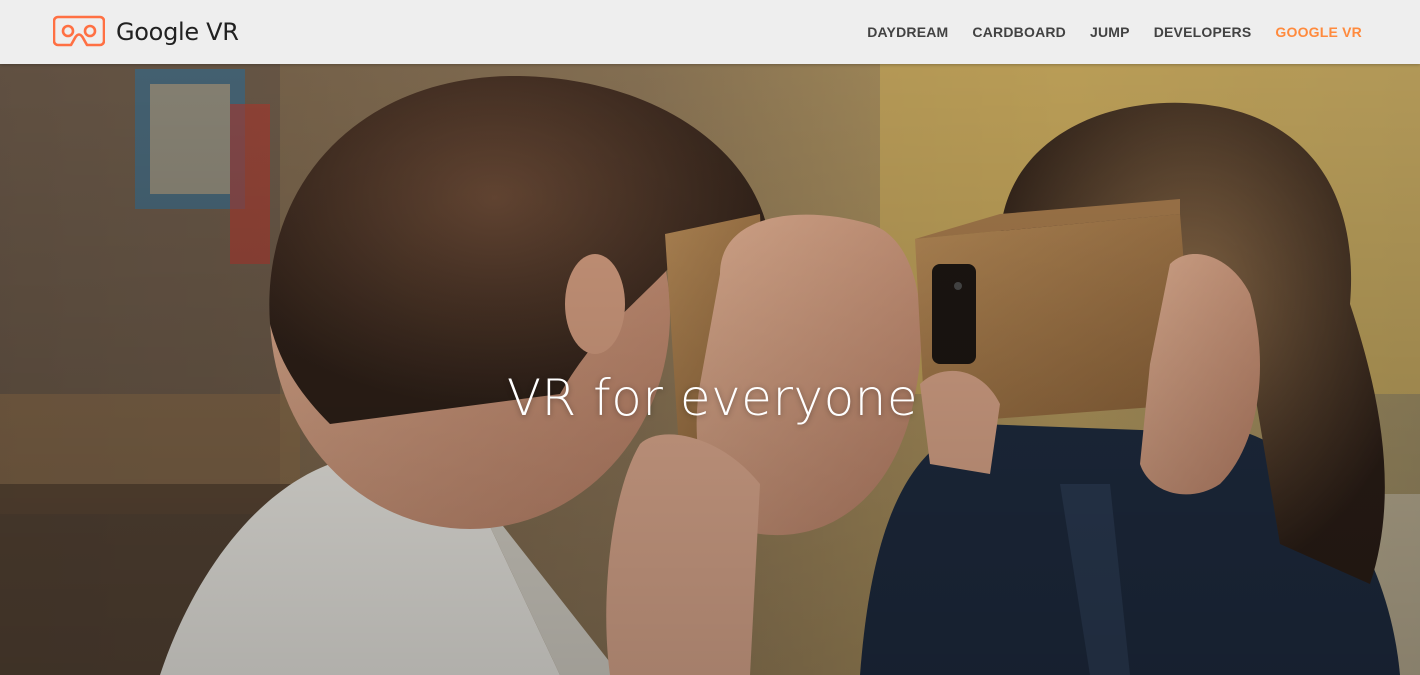 This screenshot has width=1420, height=675. I want to click on nav-link-google-vr: GOOGLE VR, so click(1318, 32).